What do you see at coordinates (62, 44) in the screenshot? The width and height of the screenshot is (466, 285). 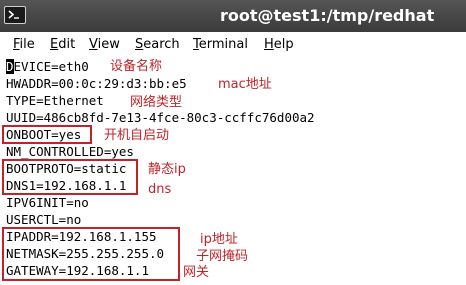 I see `menu-edit: Edit` at bounding box center [62, 44].